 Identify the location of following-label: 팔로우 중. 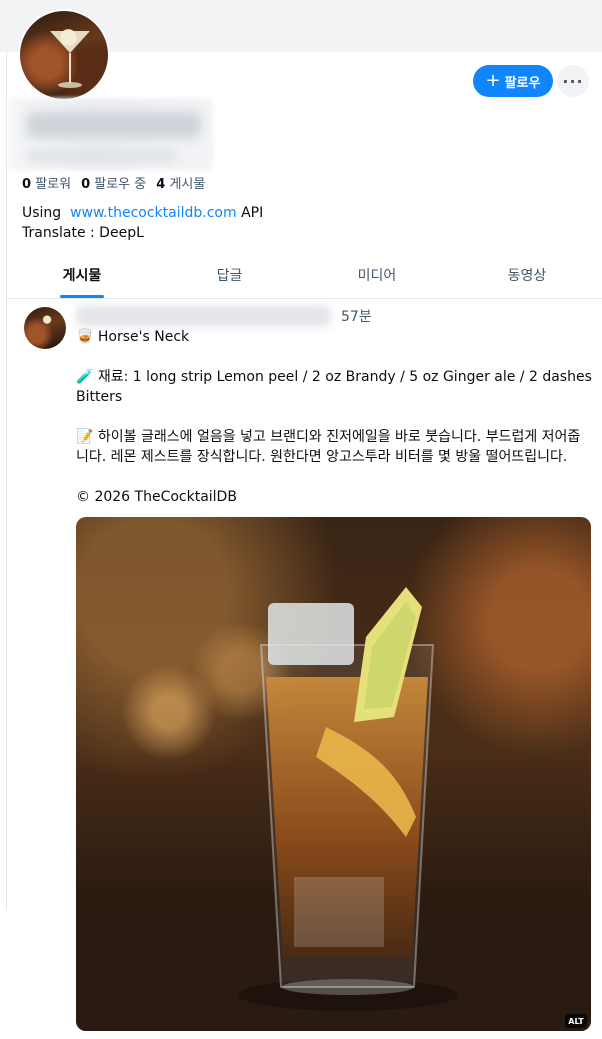
(120, 184).